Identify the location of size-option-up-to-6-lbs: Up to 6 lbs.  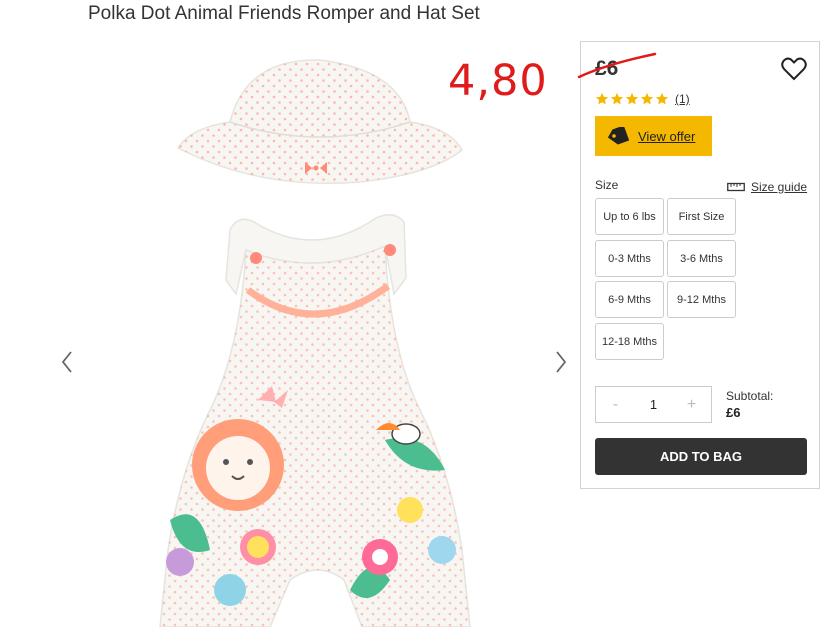
(629, 216).